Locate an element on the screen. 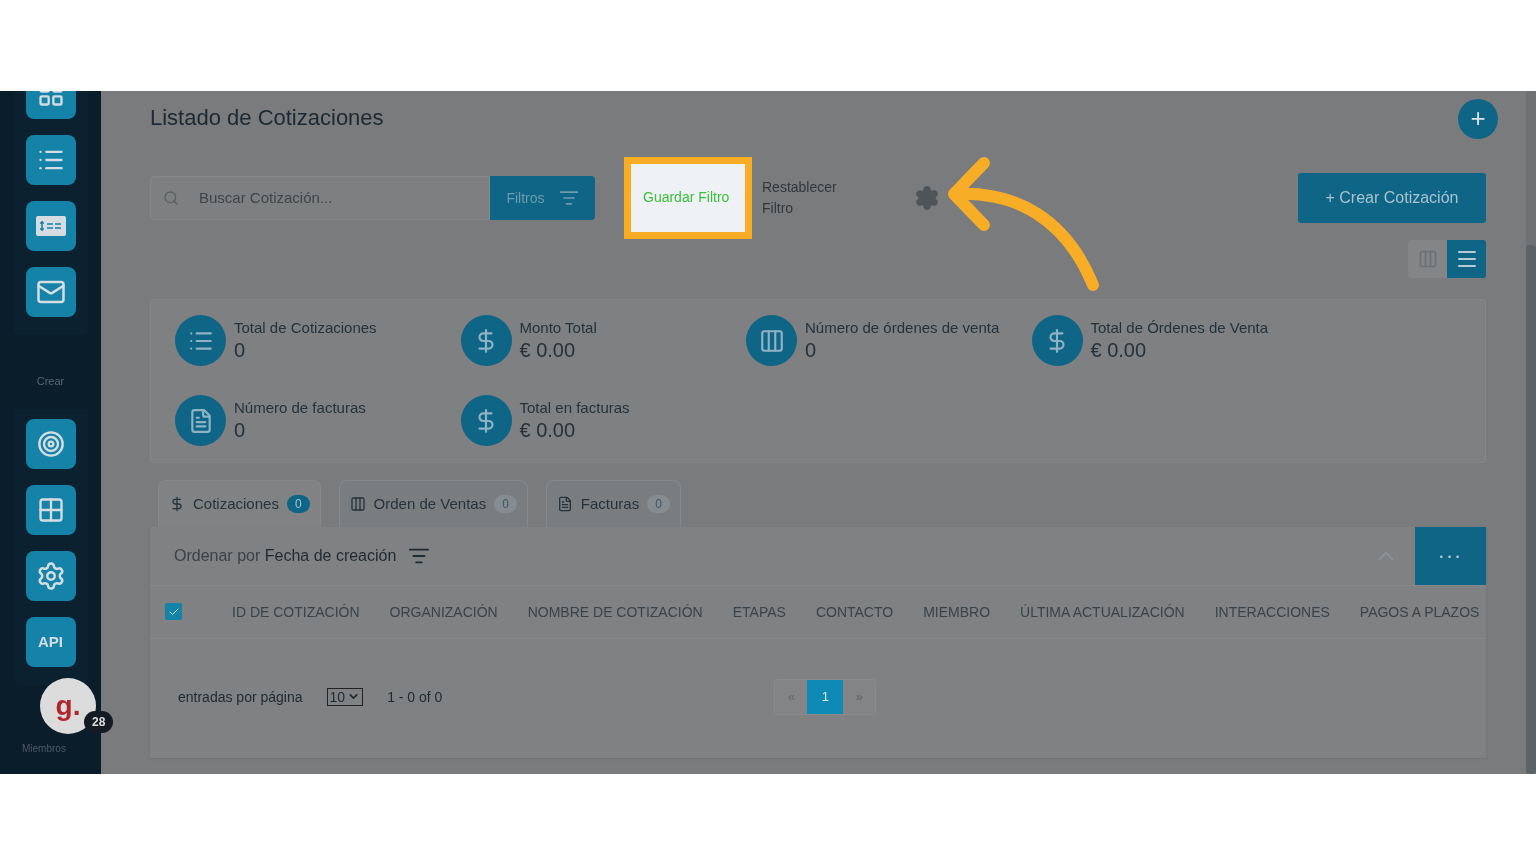  section-label: Crear is located at coordinates (50, 380).